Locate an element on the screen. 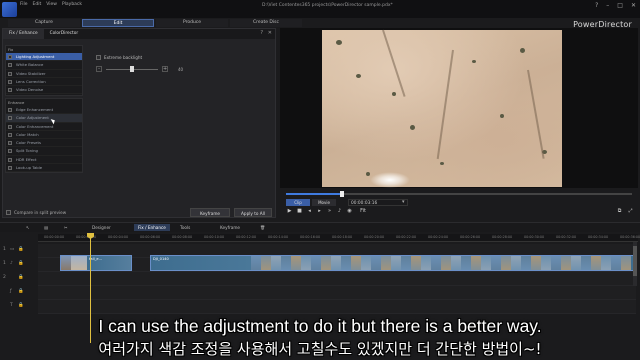  preview-scrub-bar is located at coordinates (459, 194).